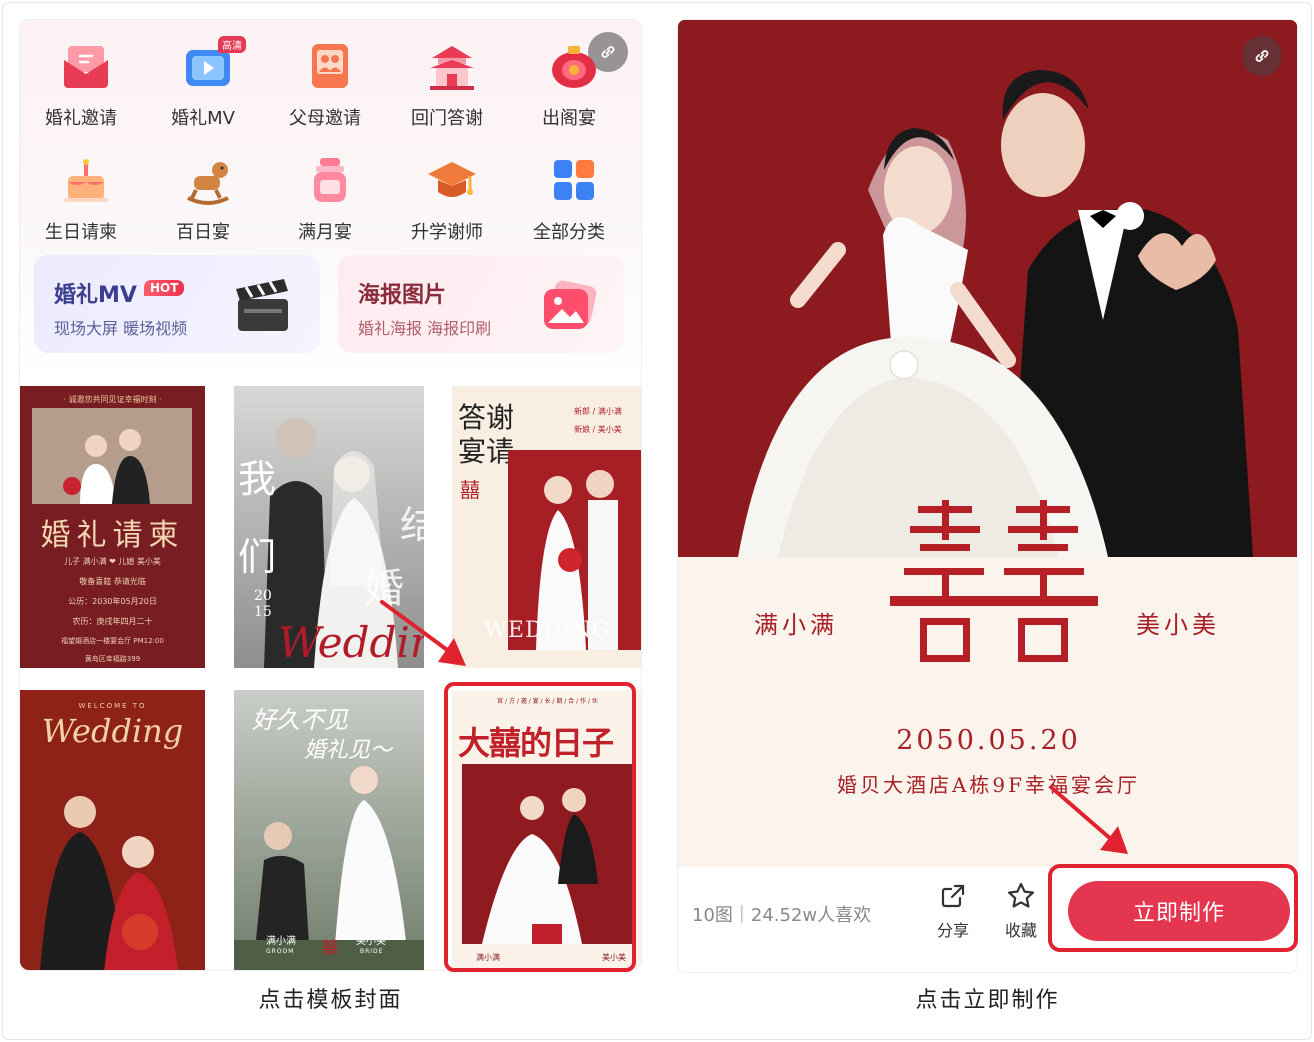 Image resolution: width=1314 pixels, height=1042 pixels. I want to click on template-card-thanks-banquet: 答谢 宴请 新郎 / 满小满 新娘 / 美小美 囍 WEDDING, so click(546, 527).